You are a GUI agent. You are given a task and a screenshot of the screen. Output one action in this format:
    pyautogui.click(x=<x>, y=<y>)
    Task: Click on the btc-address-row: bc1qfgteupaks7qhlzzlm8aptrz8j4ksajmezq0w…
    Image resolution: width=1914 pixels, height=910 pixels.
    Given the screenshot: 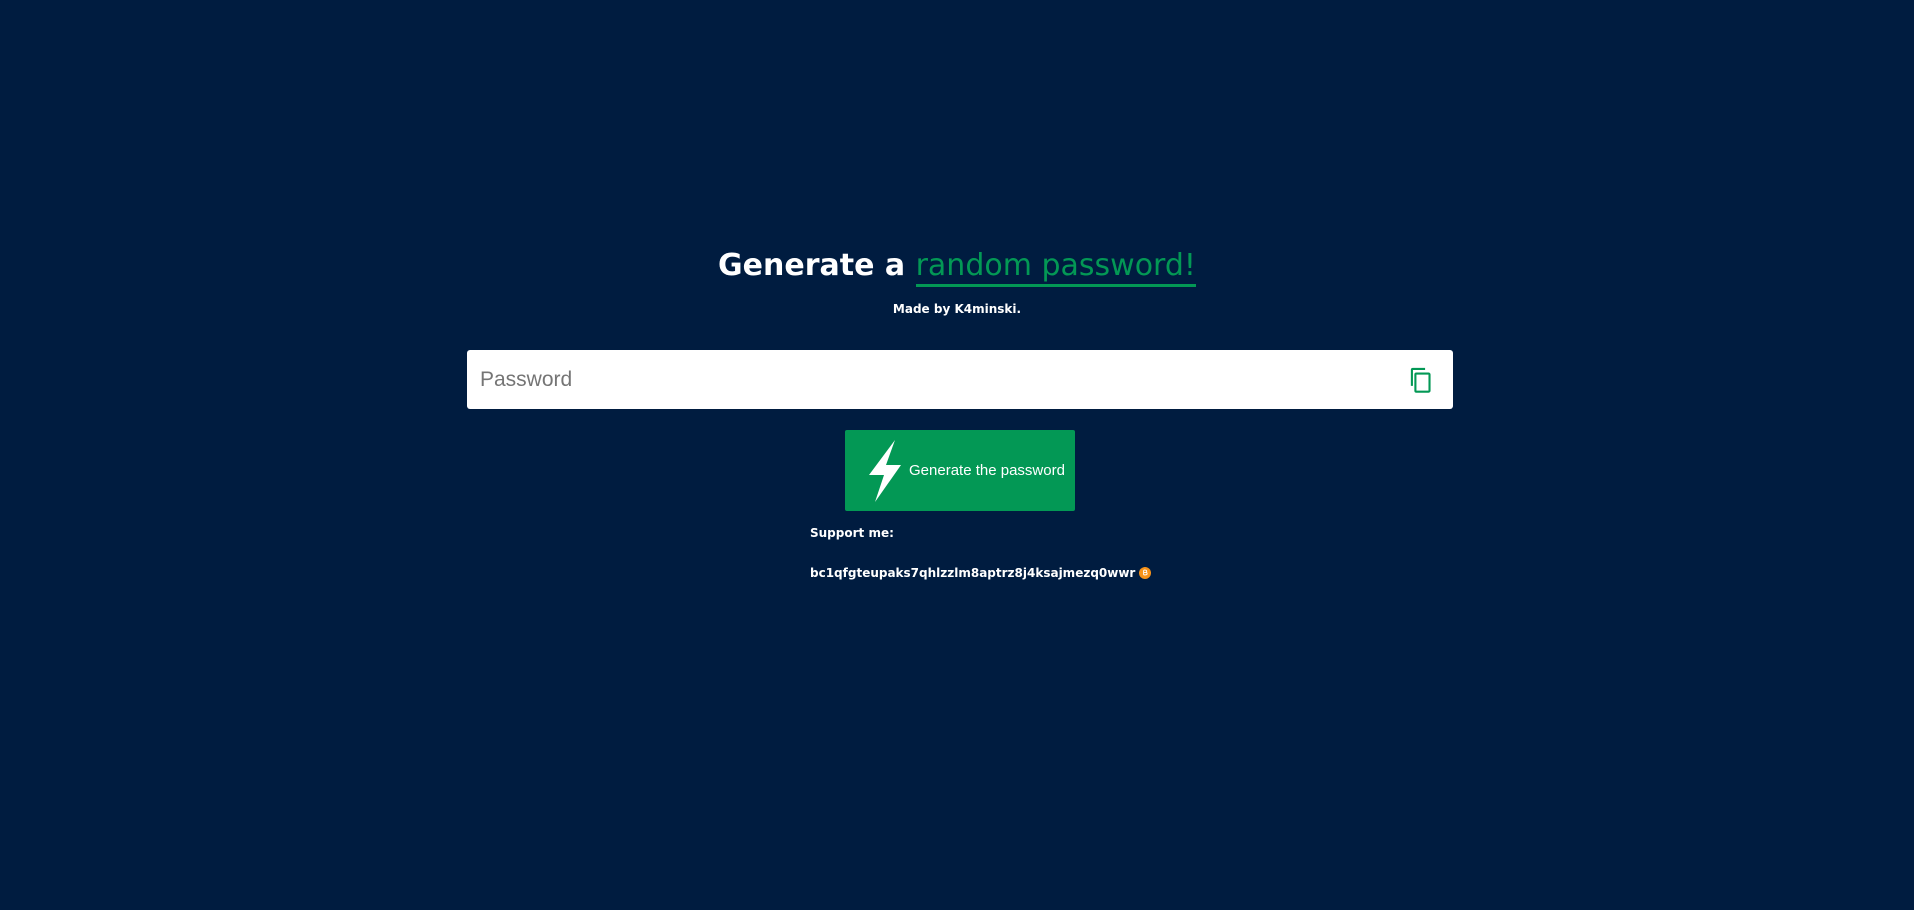 What is the action you would take?
    pyautogui.click(x=981, y=573)
    